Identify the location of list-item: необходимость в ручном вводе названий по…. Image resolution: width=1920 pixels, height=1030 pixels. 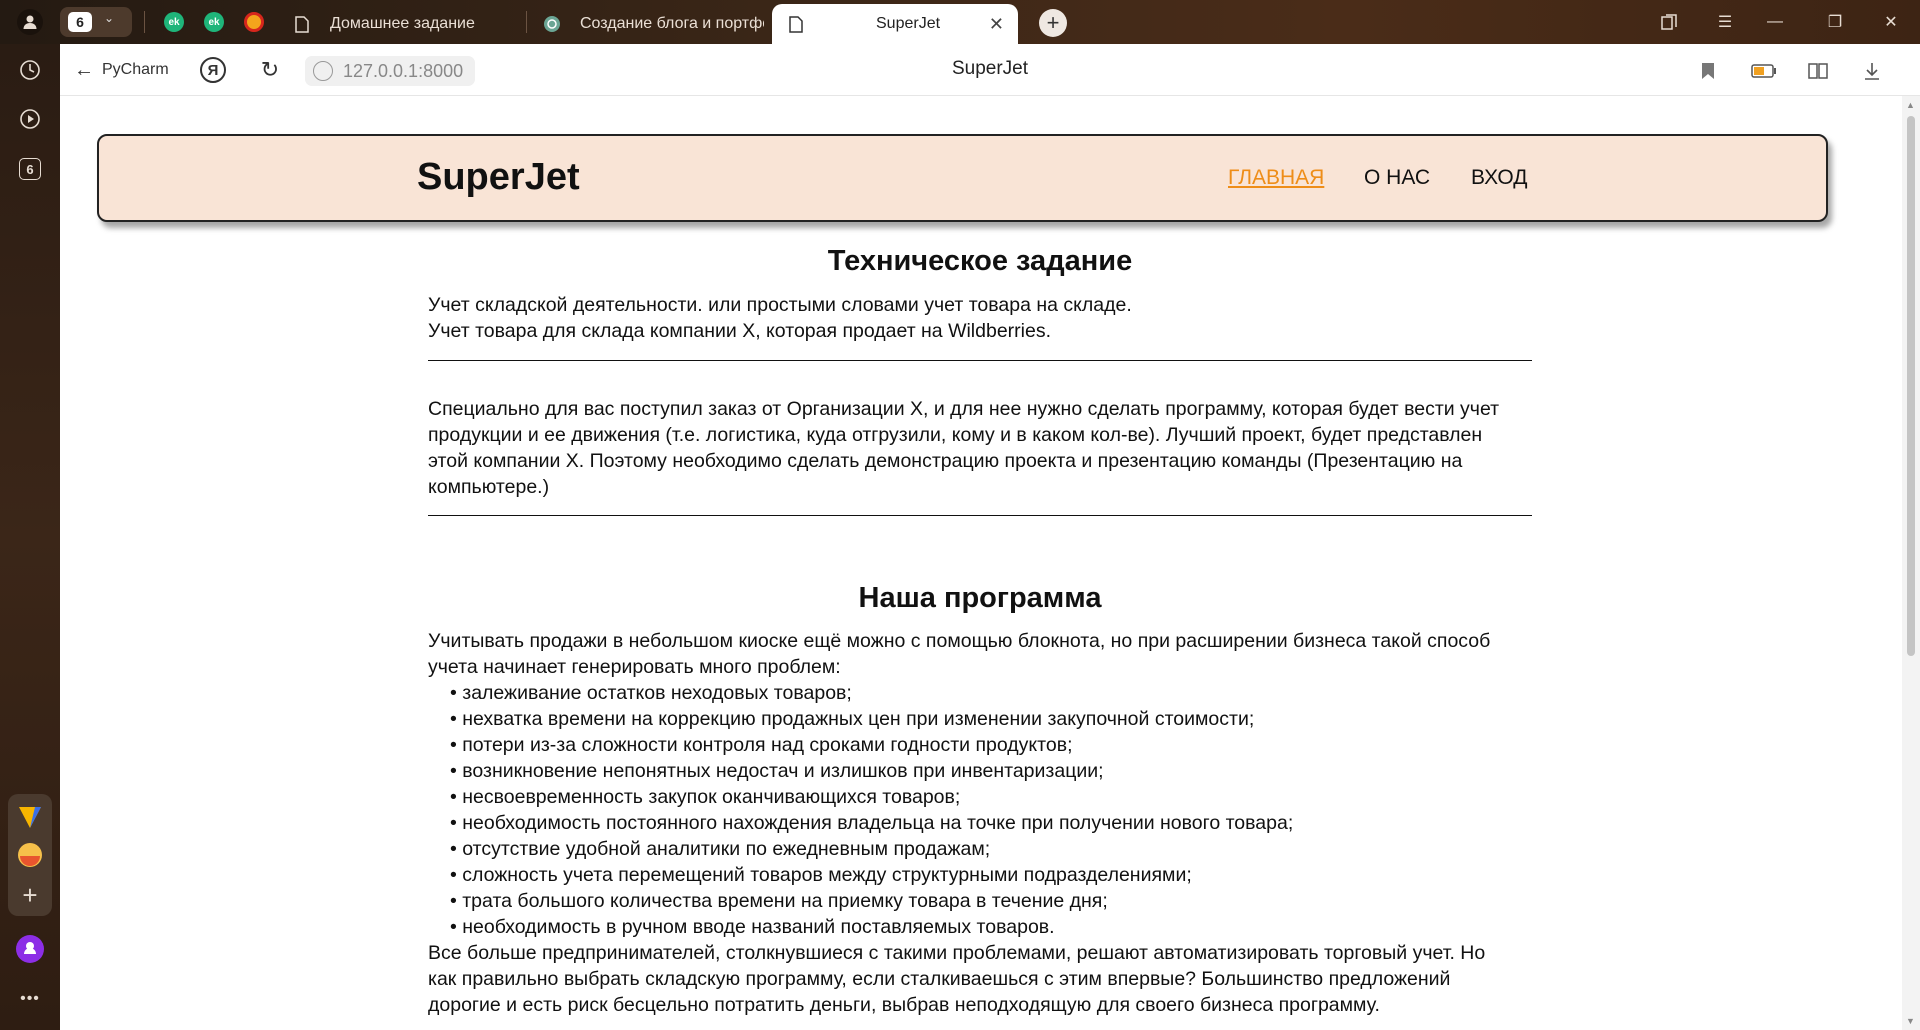
(871, 927).